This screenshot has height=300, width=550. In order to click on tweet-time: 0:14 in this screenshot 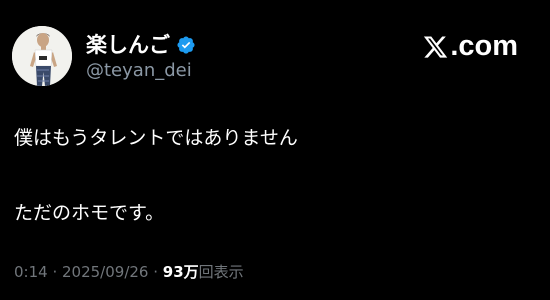, I will do `click(31, 272)`.